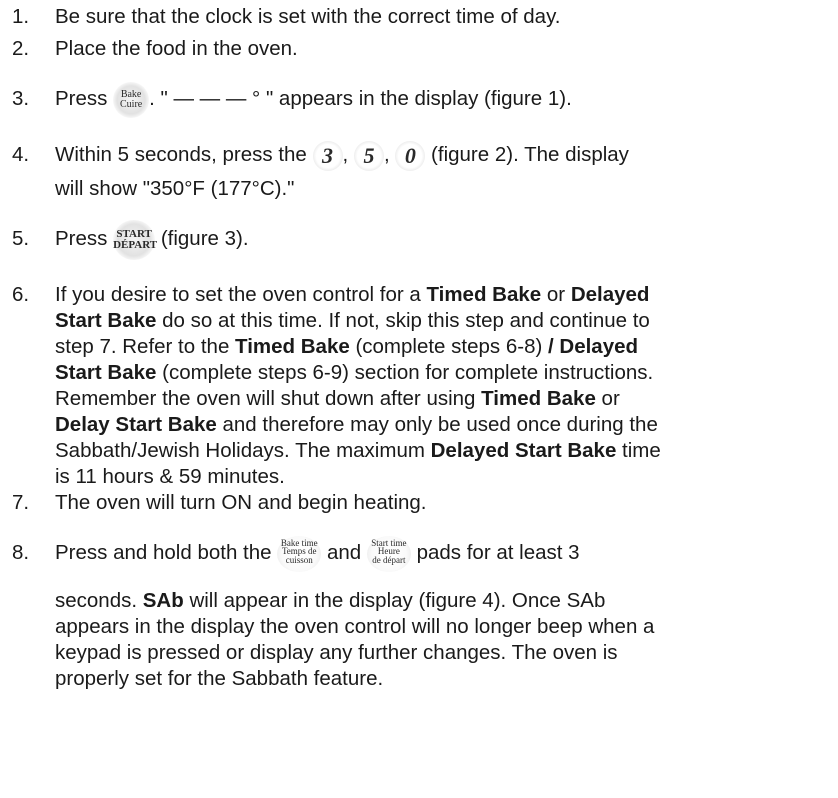 The image size is (838, 798). I want to click on step-3-number: 3., so click(21, 98).